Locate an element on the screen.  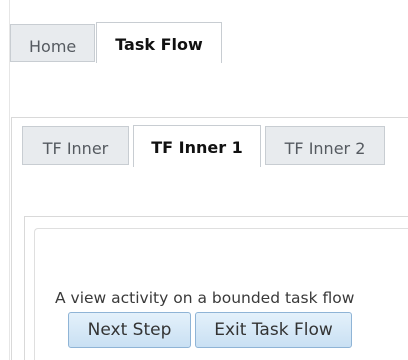
tab-tf-inner-1: TF Inner 1 is located at coordinates (197, 146).